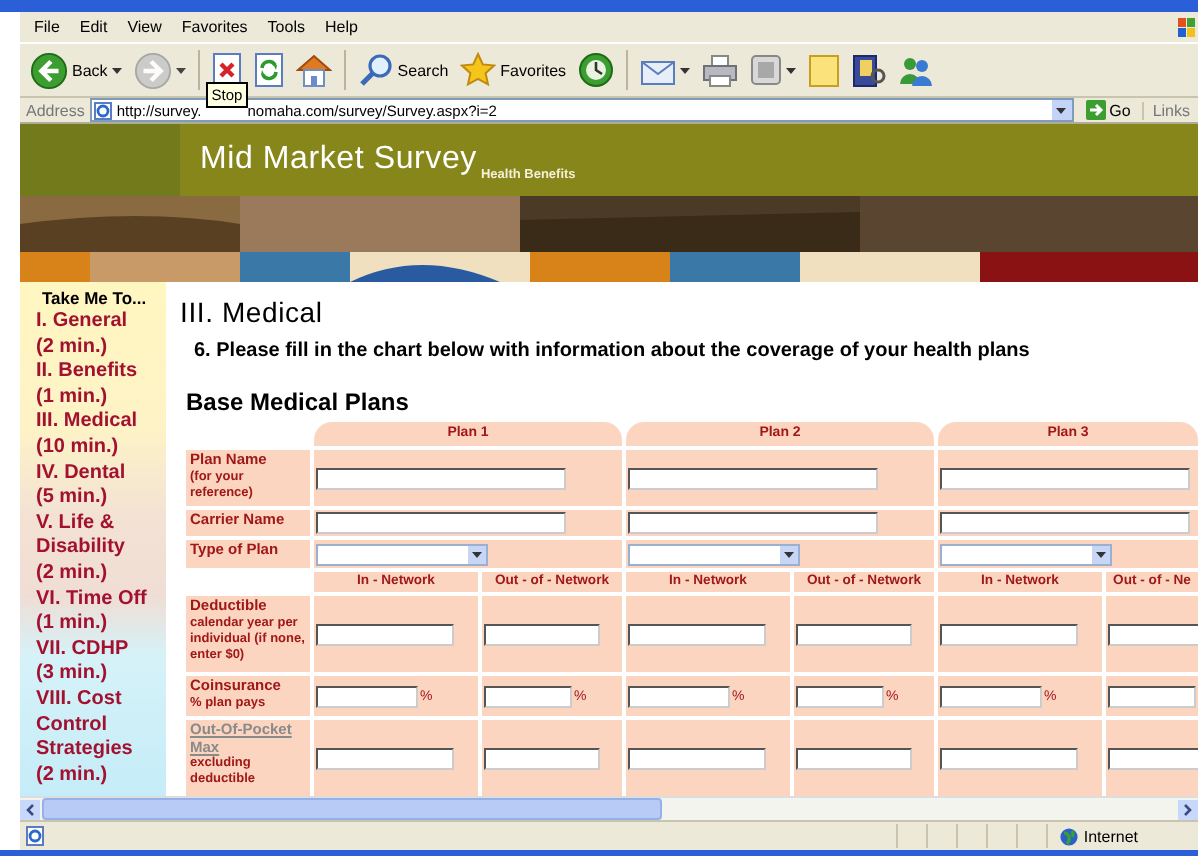 Image resolution: width=1198 pixels, height=856 pixels. I want to click on menu-item: Help, so click(341, 27).